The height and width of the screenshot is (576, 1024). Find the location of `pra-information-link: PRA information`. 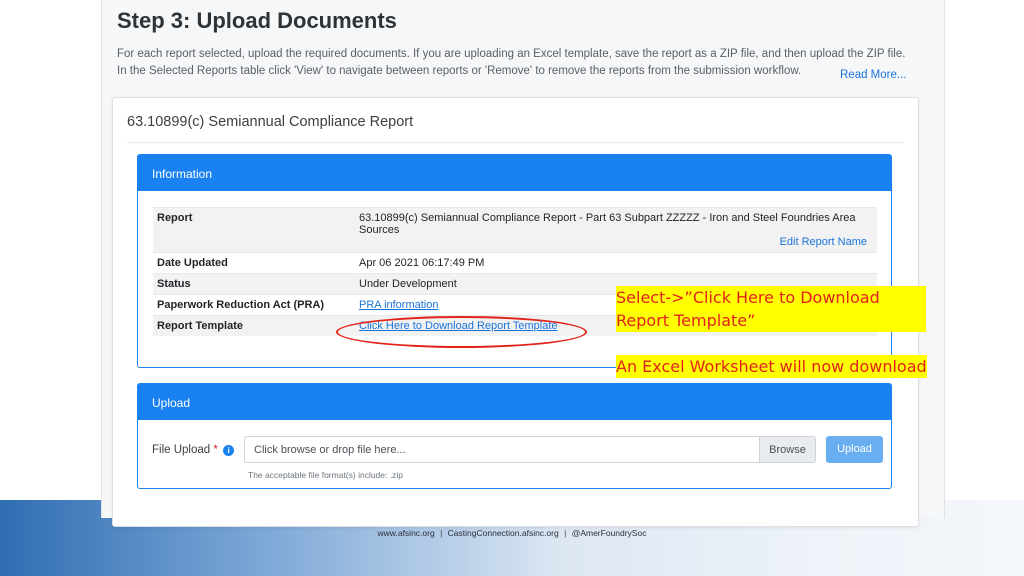

pra-information-link: PRA information is located at coordinates (398, 305).